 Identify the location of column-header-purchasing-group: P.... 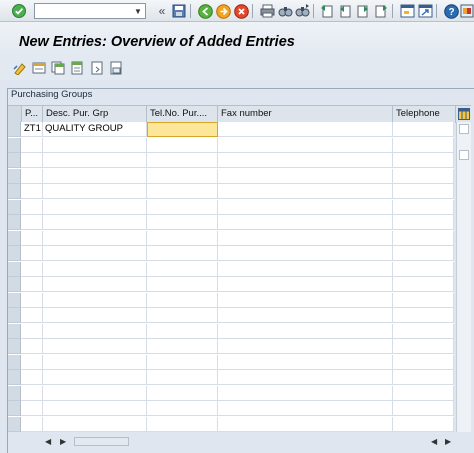
(32, 114).